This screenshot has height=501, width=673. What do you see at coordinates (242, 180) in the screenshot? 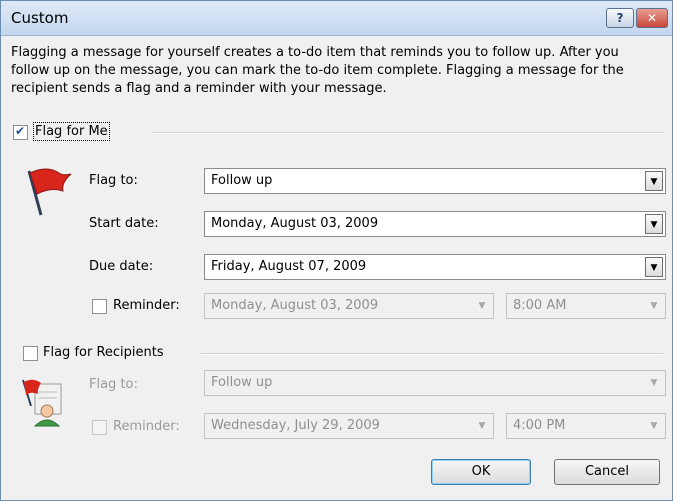
I see `flag-to-value: Follow up` at bounding box center [242, 180].